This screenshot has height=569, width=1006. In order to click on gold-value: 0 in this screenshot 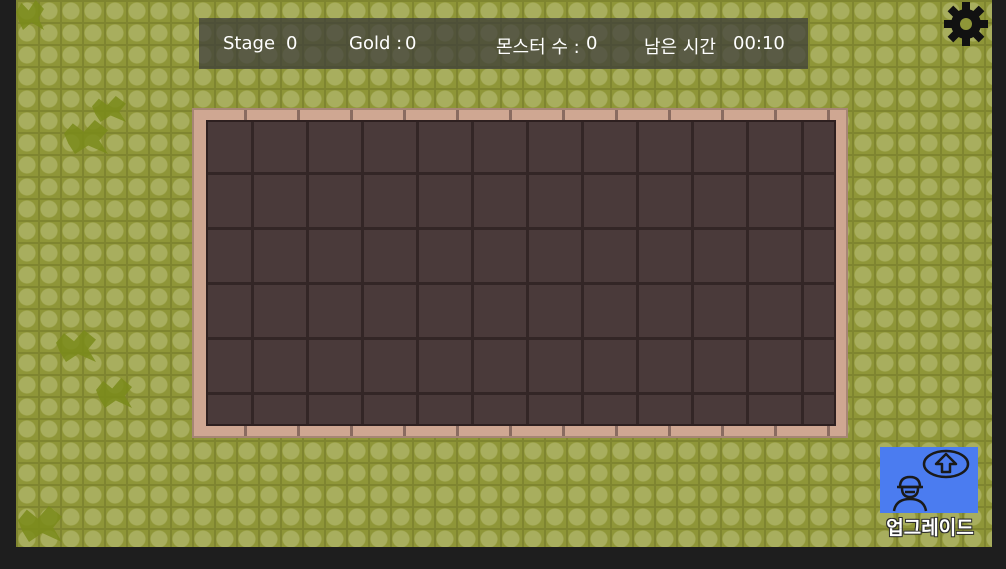, I will do `click(411, 43)`.